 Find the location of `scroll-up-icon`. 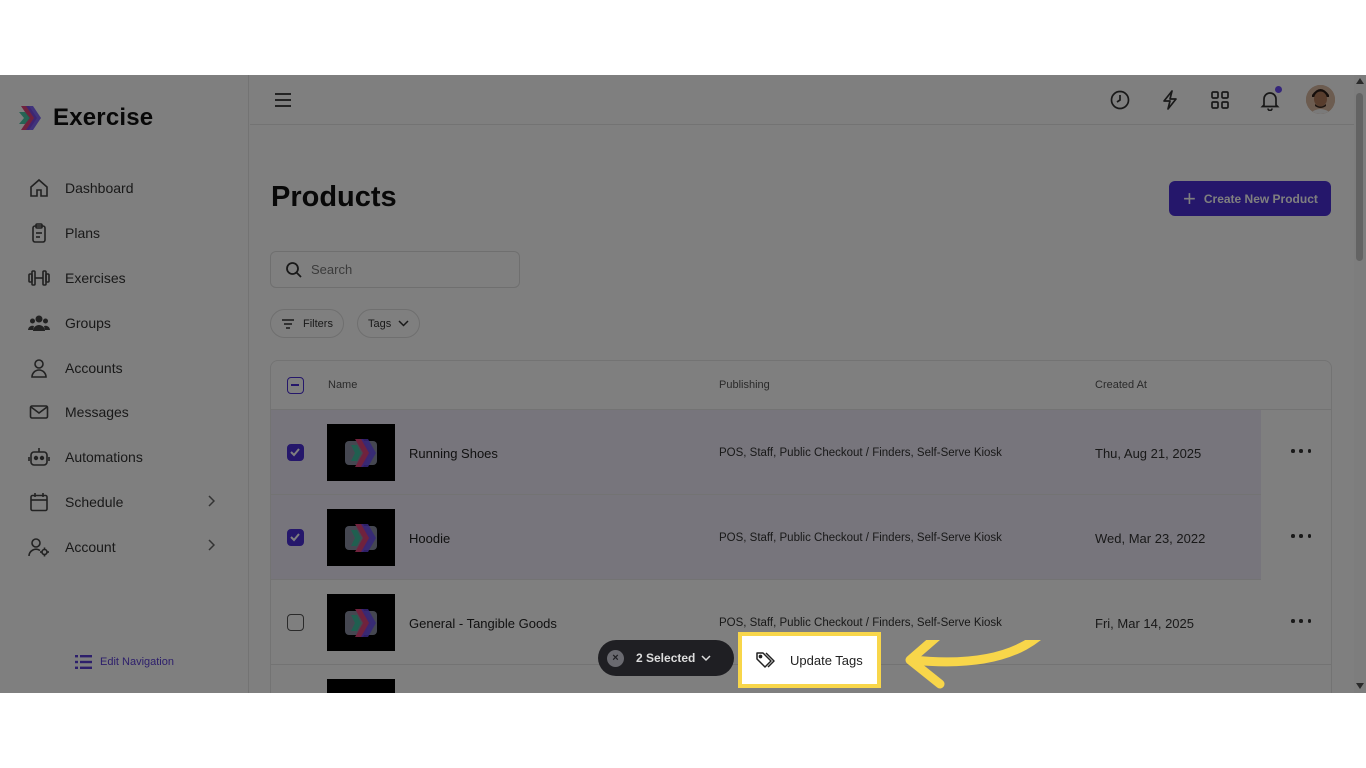

scroll-up-icon is located at coordinates (1360, 81).